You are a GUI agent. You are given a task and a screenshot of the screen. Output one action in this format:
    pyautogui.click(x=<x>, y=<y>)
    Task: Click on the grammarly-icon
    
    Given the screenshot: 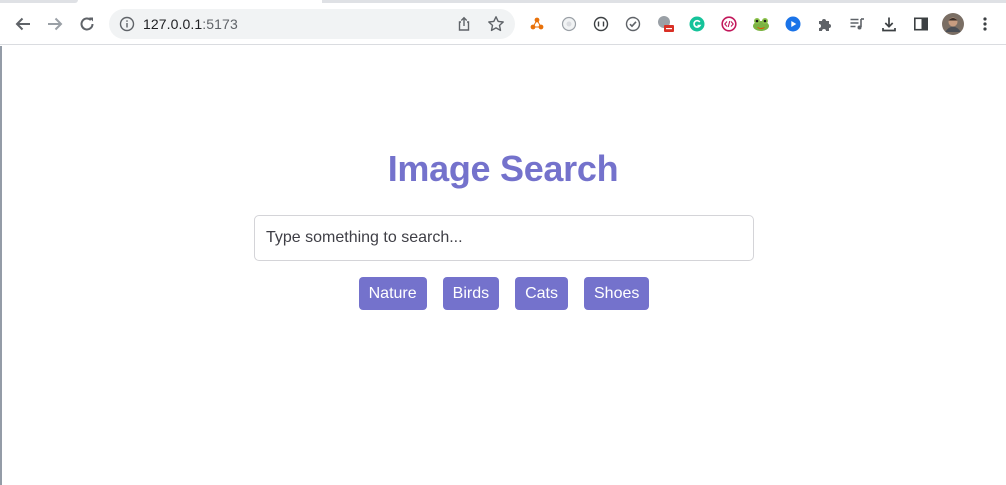 What is the action you would take?
    pyautogui.click(x=697, y=24)
    